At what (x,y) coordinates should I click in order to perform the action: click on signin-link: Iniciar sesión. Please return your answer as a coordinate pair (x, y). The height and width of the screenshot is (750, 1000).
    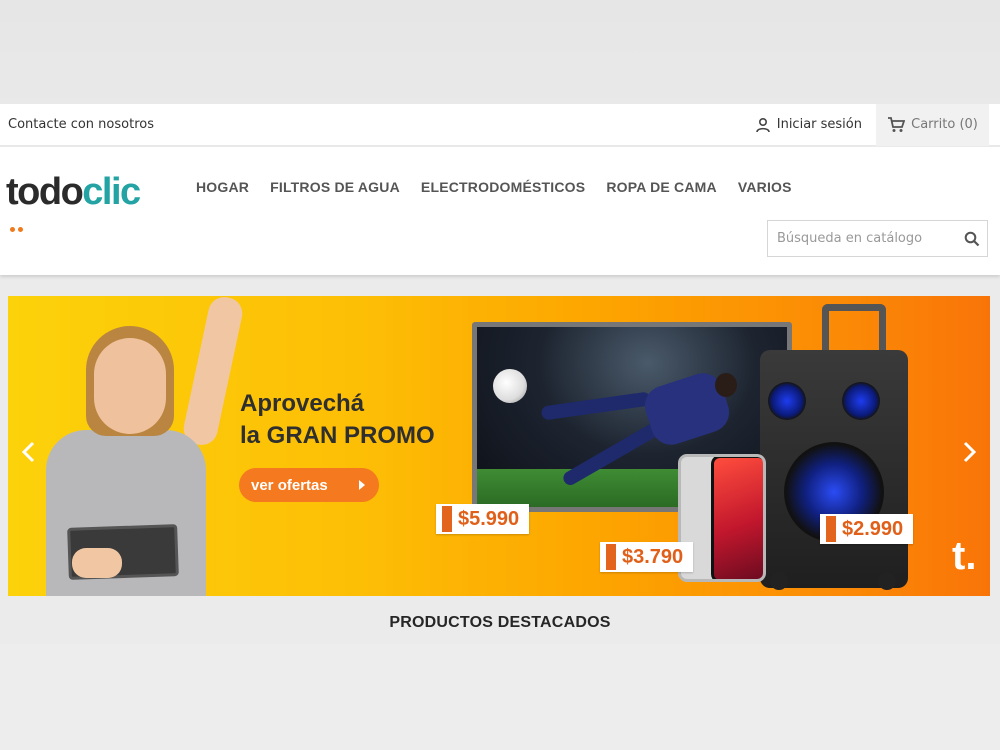
    Looking at the image, I should click on (808, 125).